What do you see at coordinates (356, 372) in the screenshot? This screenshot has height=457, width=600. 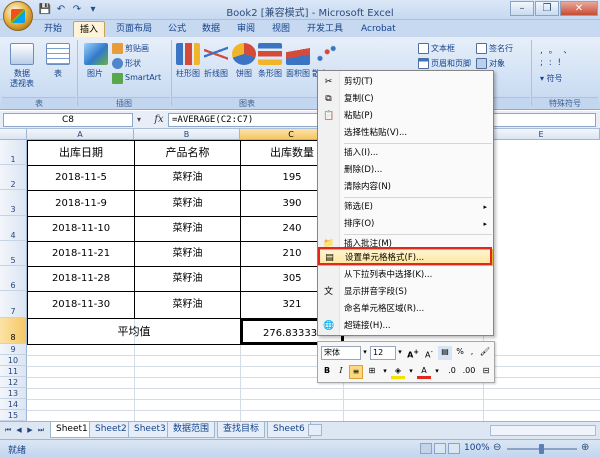 I see `center-align-icon: ≡` at bounding box center [356, 372].